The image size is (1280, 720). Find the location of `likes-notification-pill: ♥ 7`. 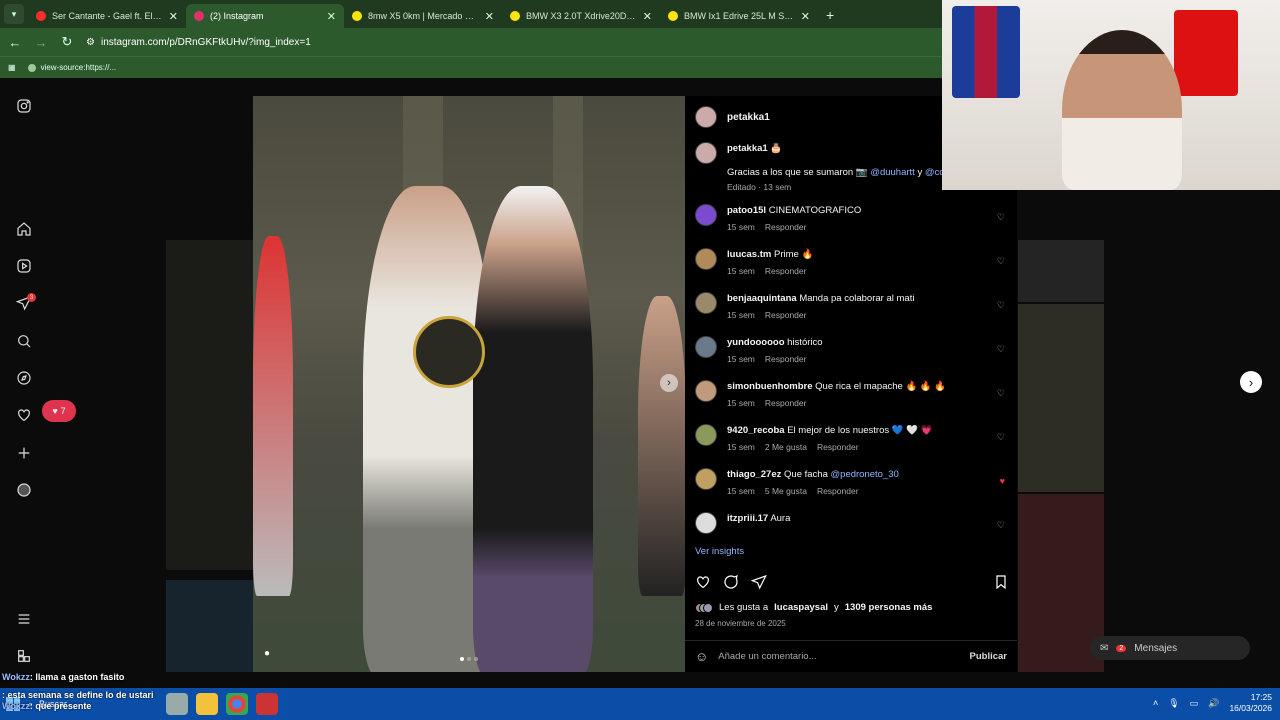

likes-notification-pill: ♥ 7 is located at coordinates (59, 411).